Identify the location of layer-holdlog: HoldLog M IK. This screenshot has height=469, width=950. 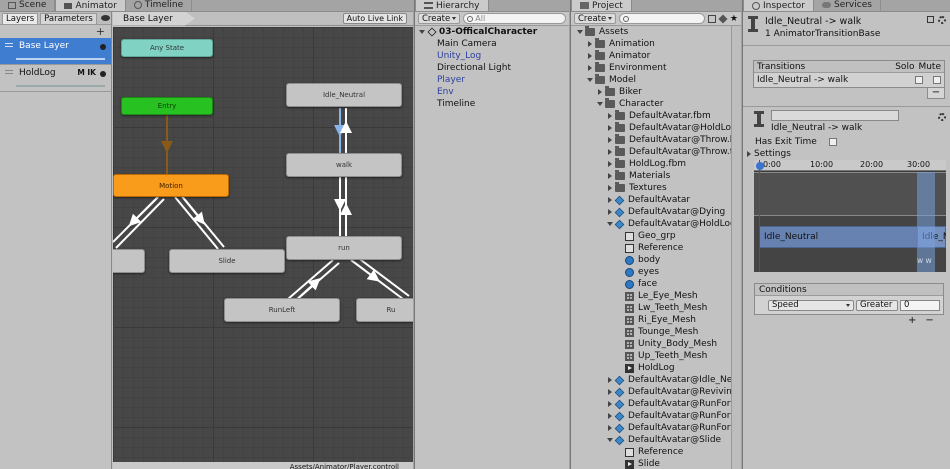
(55, 78).